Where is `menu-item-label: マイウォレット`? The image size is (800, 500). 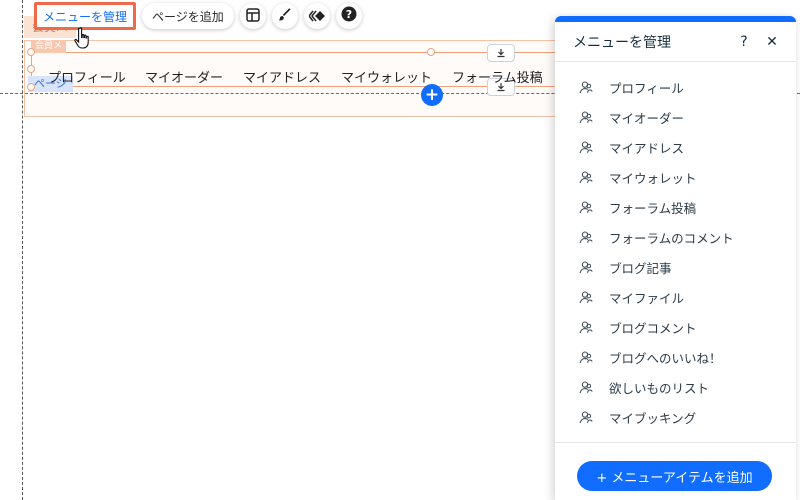 menu-item-label: マイウォレット is located at coordinates (653, 178).